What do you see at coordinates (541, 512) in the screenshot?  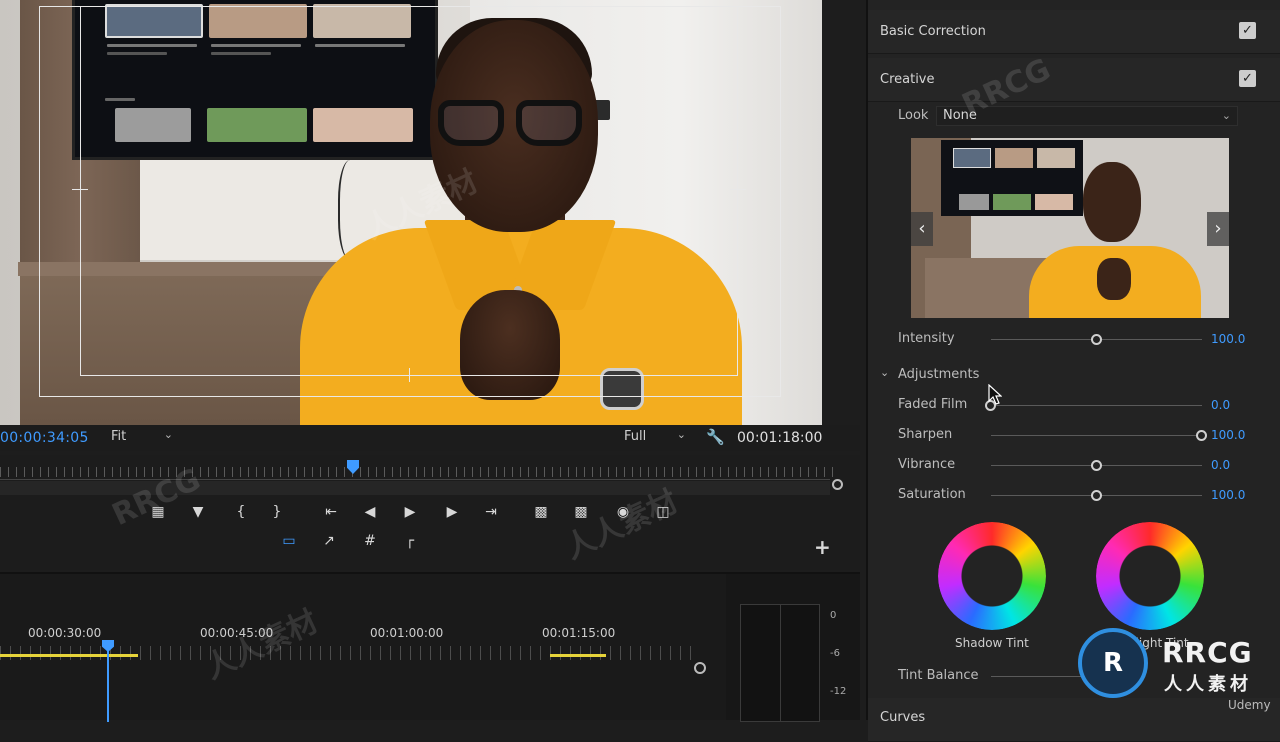 I see `insert-icon: ▩` at bounding box center [541, 512].